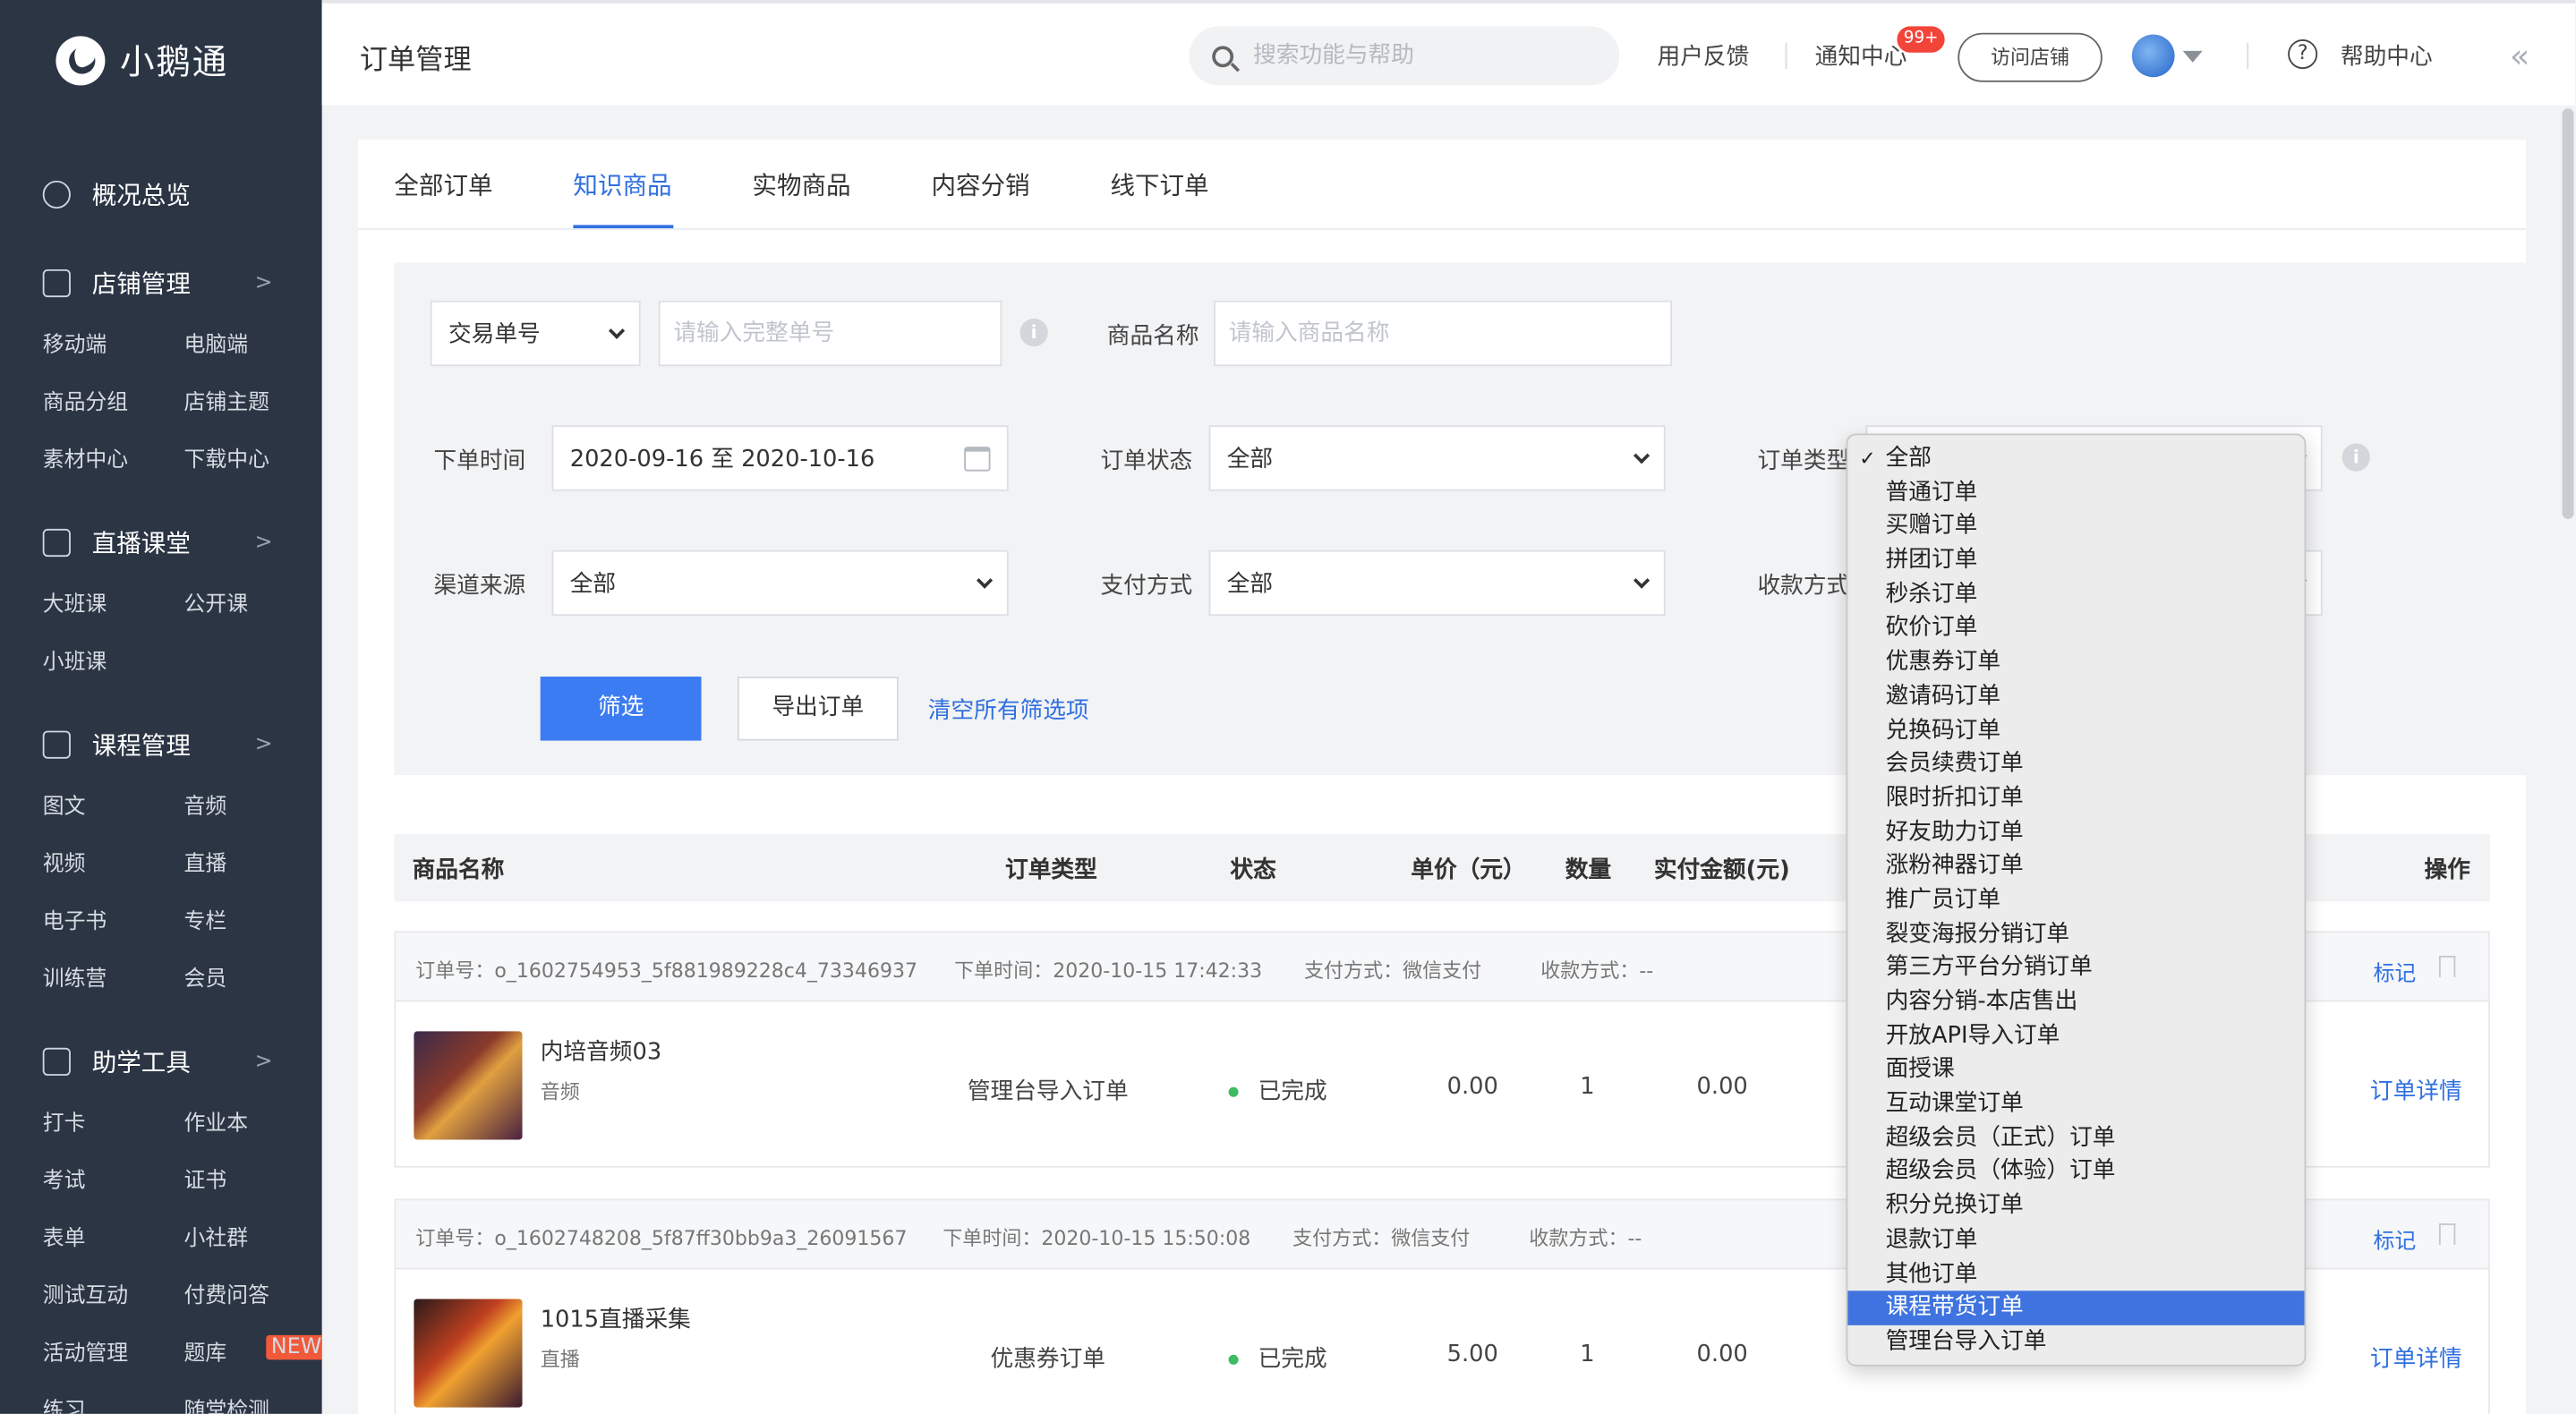  I want to click on sidebar-subitem: 专栏, so click(253, 921).